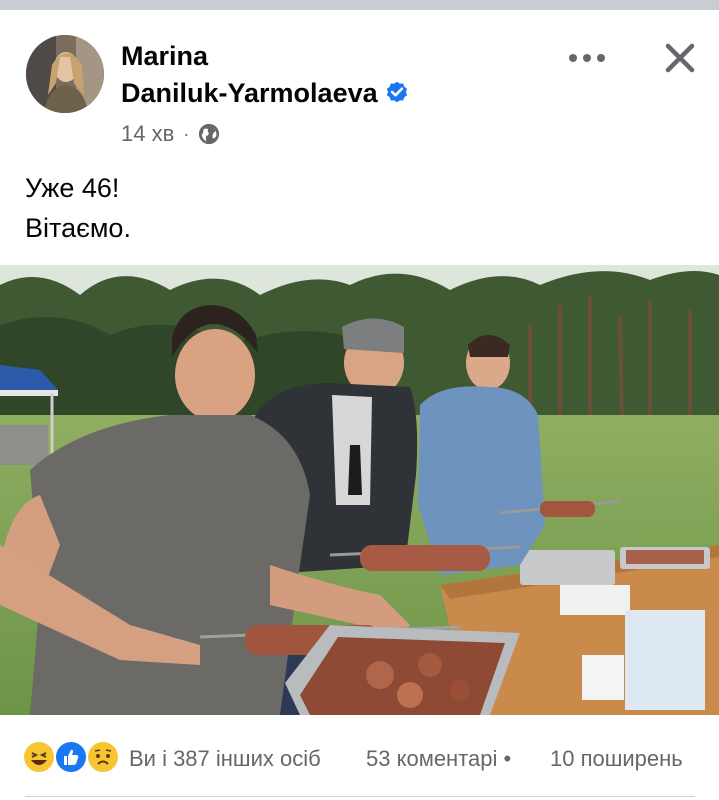  I want to click on post-meta: 14 хв ·, so click(170, 134).